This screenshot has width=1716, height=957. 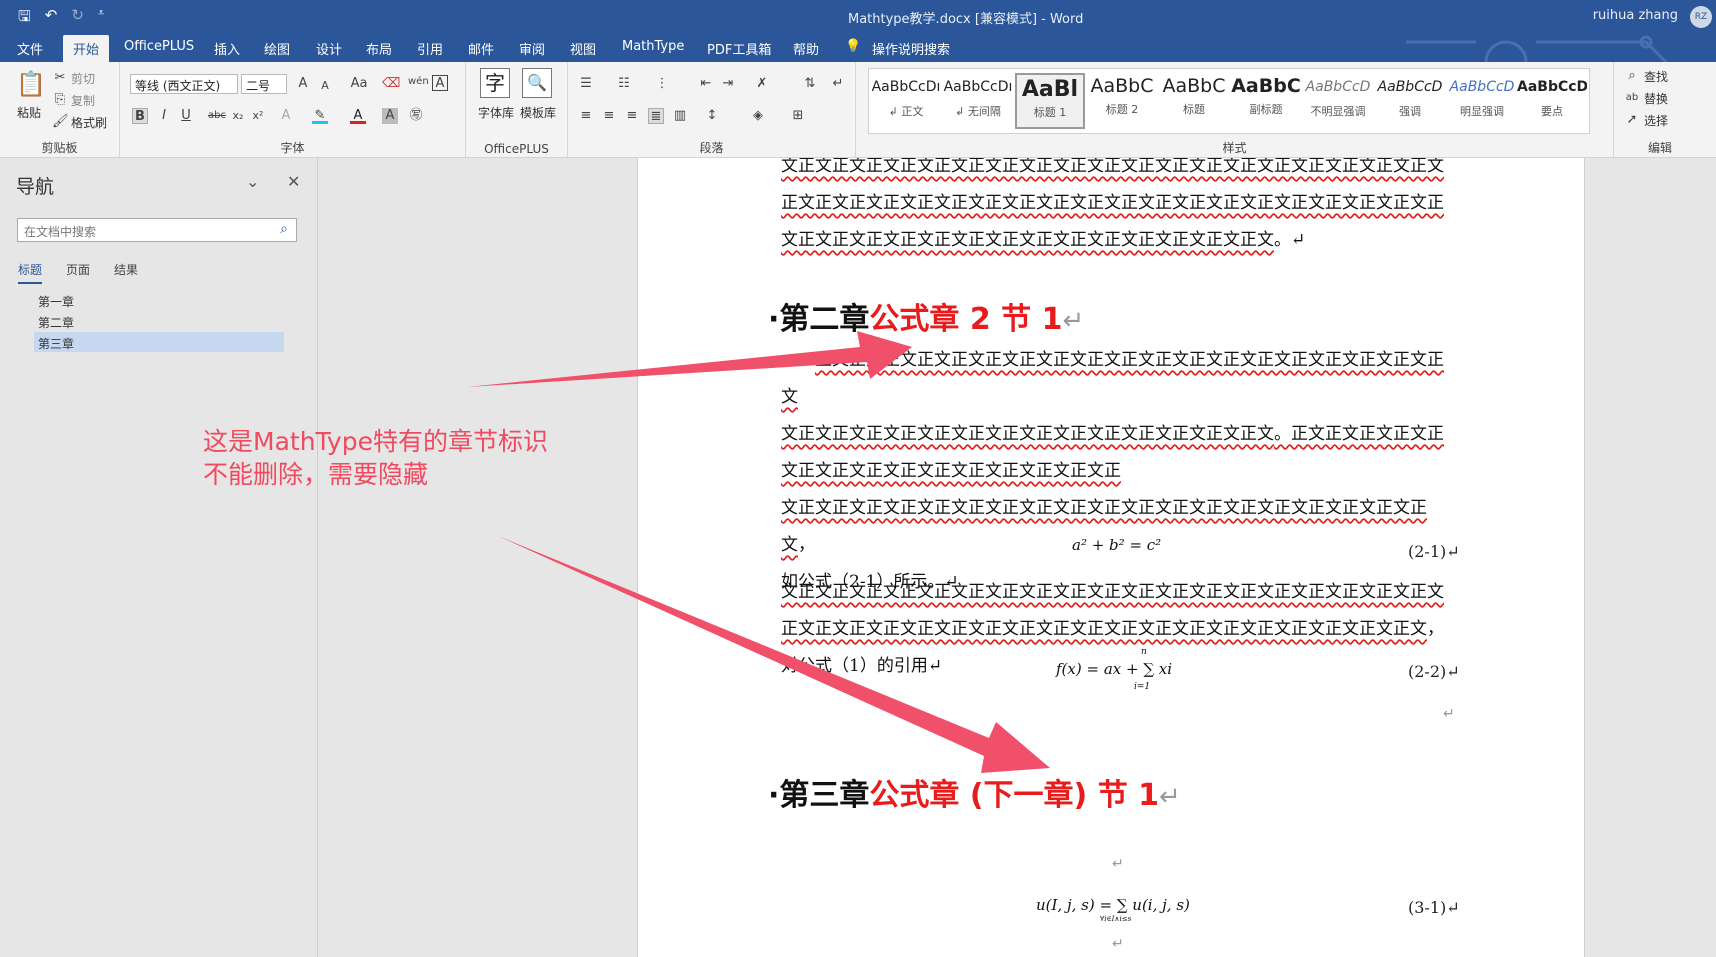 I want to click on select-icon: ➚, so click(x=1632, y=120).